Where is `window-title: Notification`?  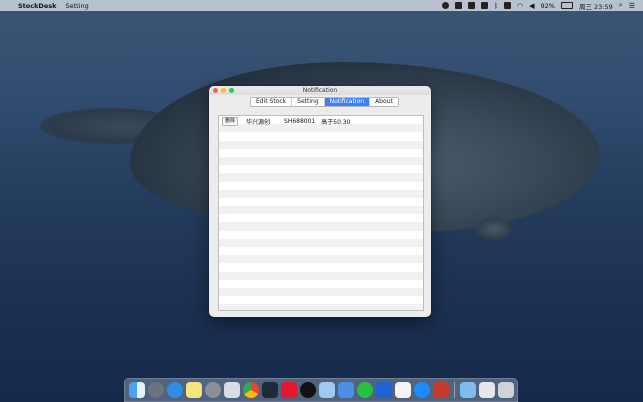 window-title: Notification is located at coordinates (320, 90).